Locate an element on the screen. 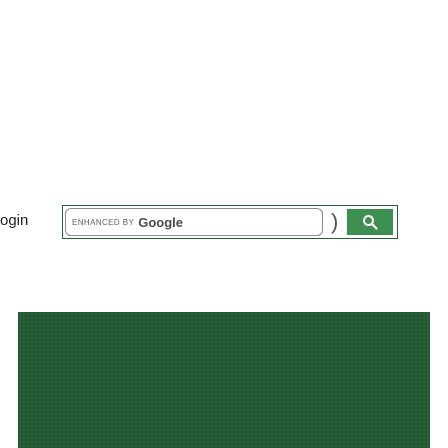  search-bar: ENHANCED BY Google ) is located at coordinates (230, 222).